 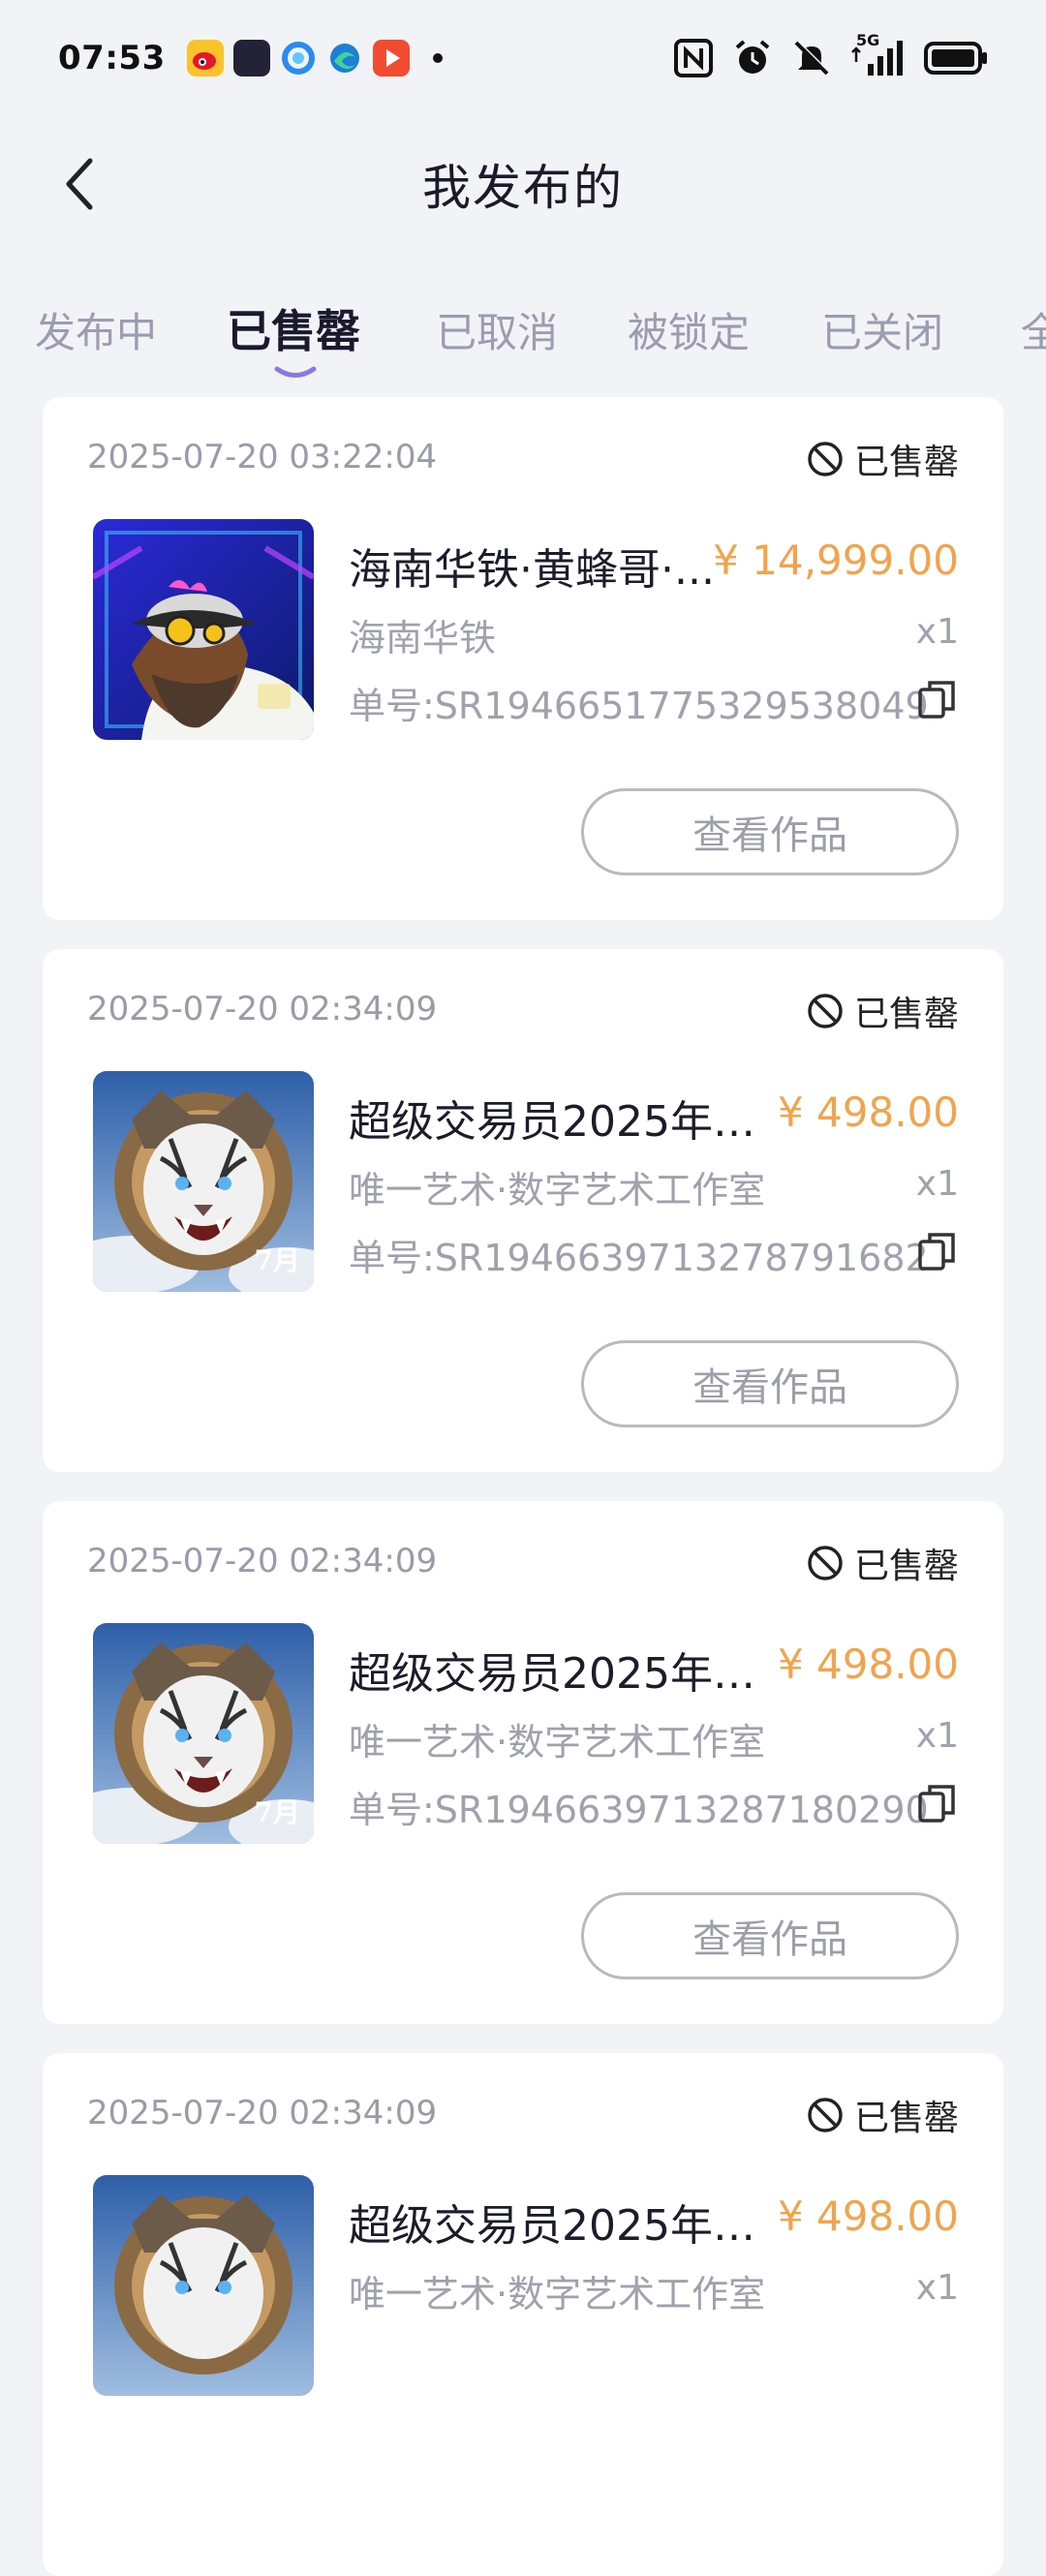 I want to click on status-app-icons, so click(x=314, y=58).